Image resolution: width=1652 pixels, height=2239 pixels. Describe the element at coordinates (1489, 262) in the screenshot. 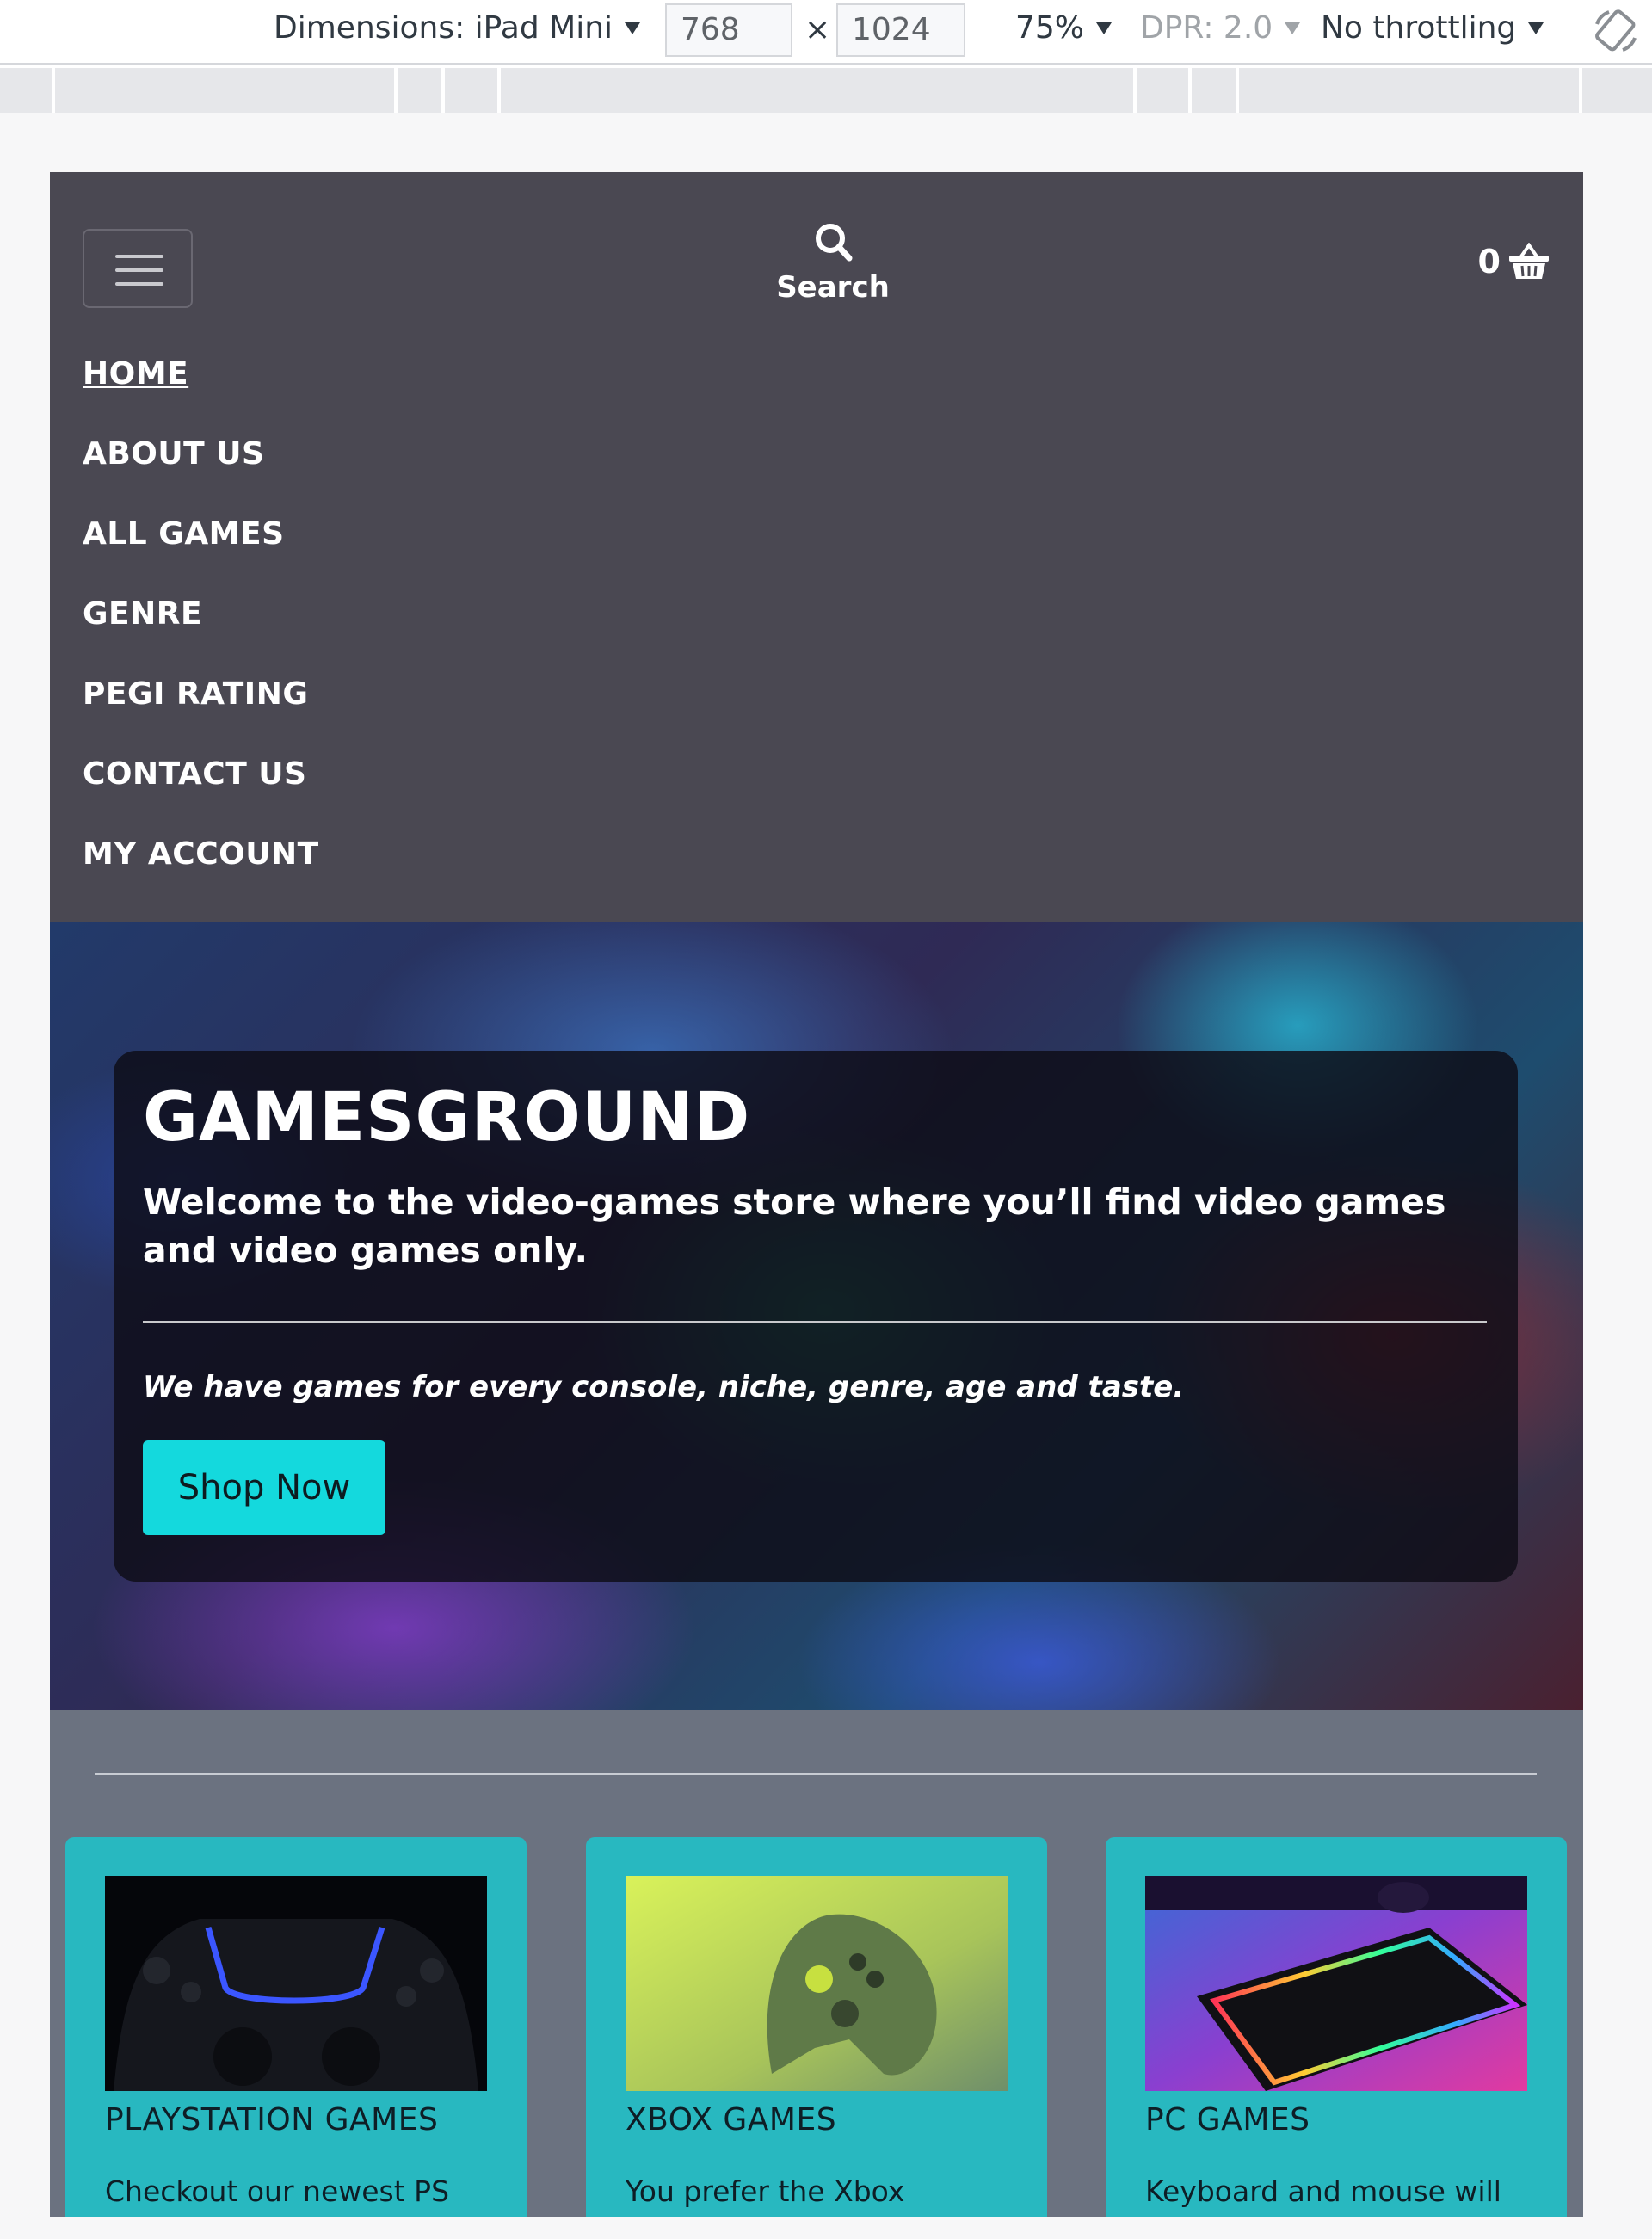

I see `basket-count: 0` at that location.